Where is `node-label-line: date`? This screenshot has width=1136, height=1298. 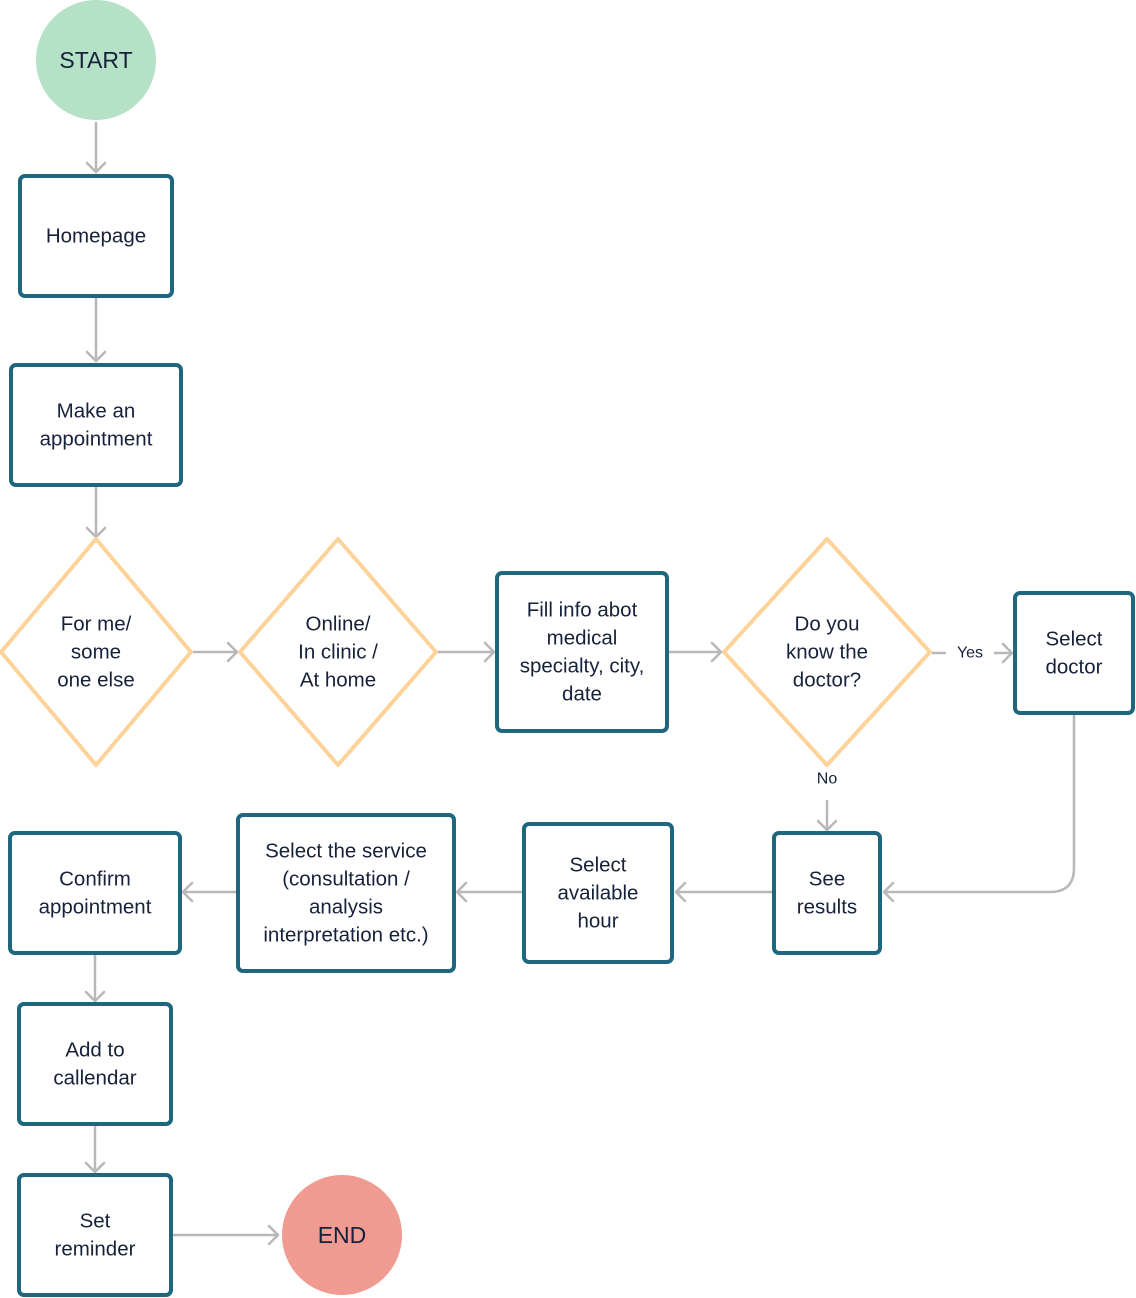
node-label-line: date is located at coordinates (582, 694).